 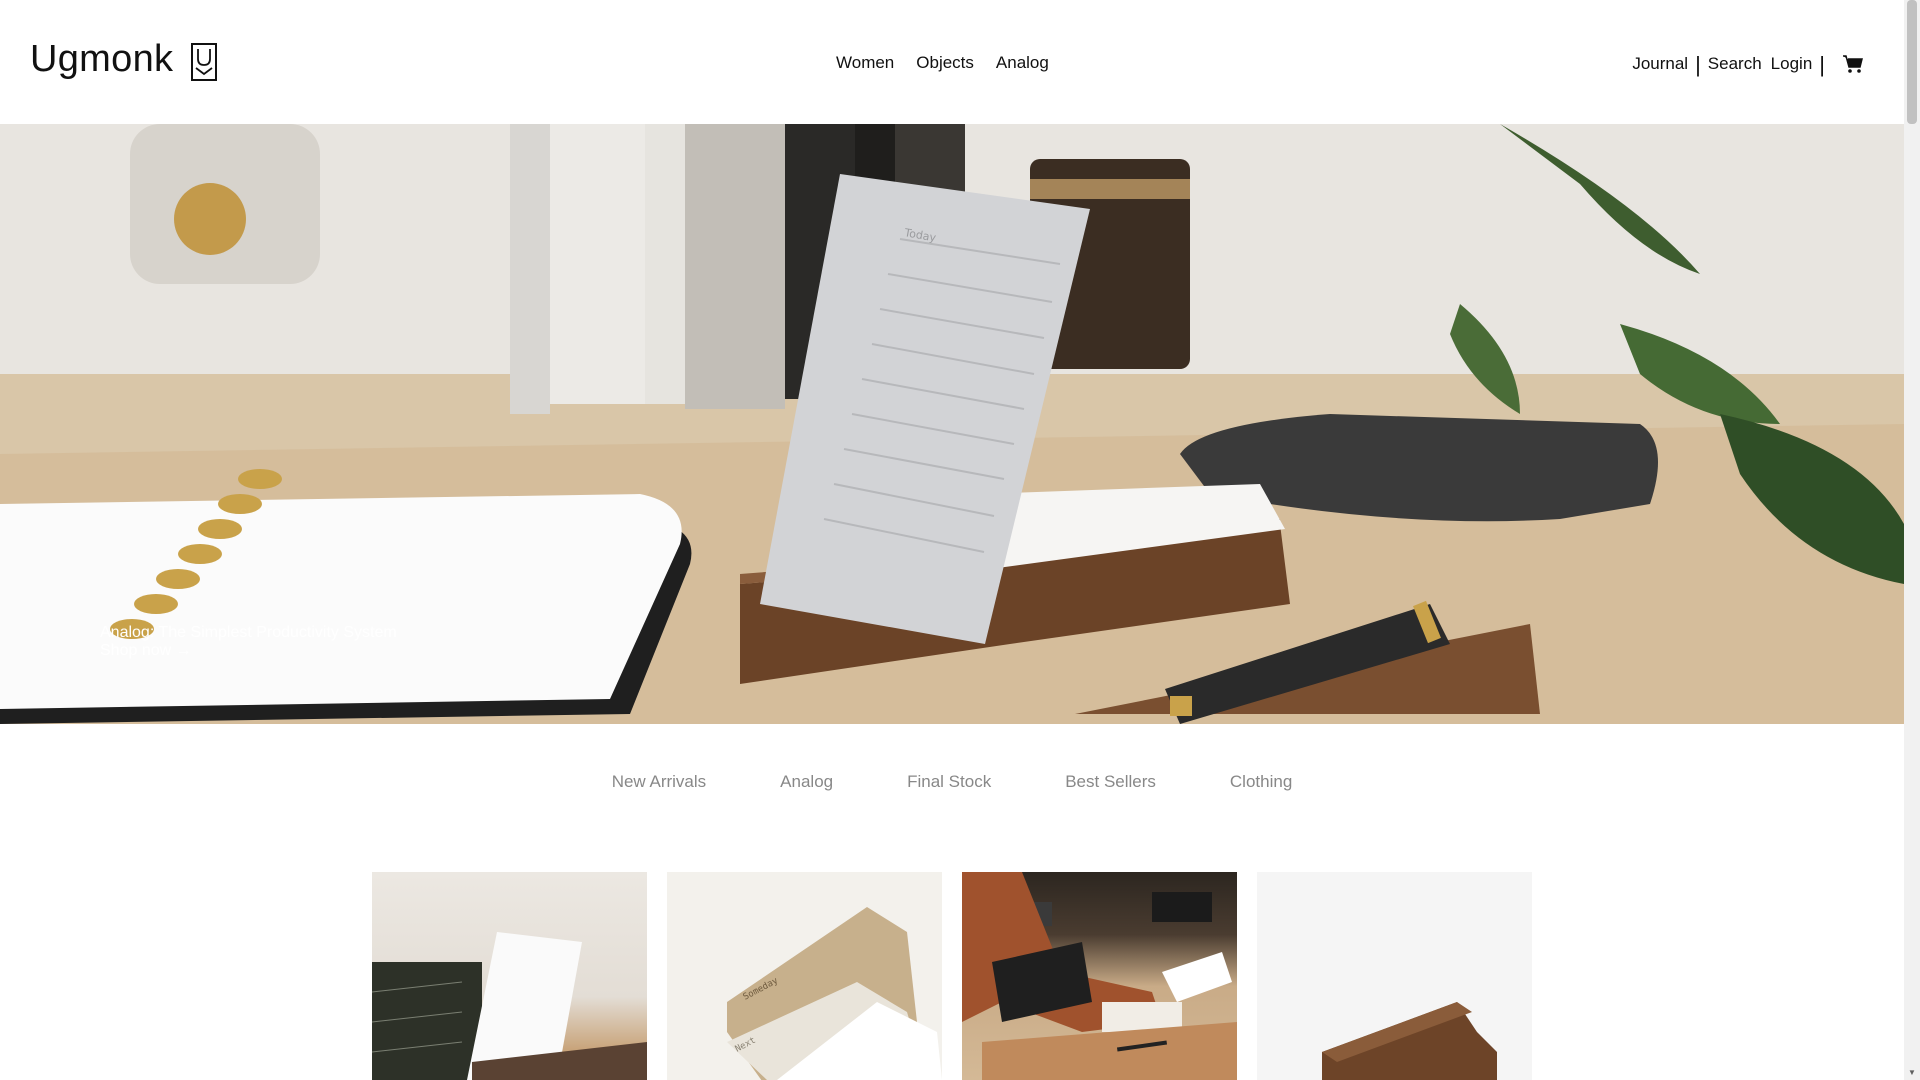 What do you see at coordinates (1022, 63) in the screenshot?
I see `nav-analog: Analog` at bounding box center [1022, 63].